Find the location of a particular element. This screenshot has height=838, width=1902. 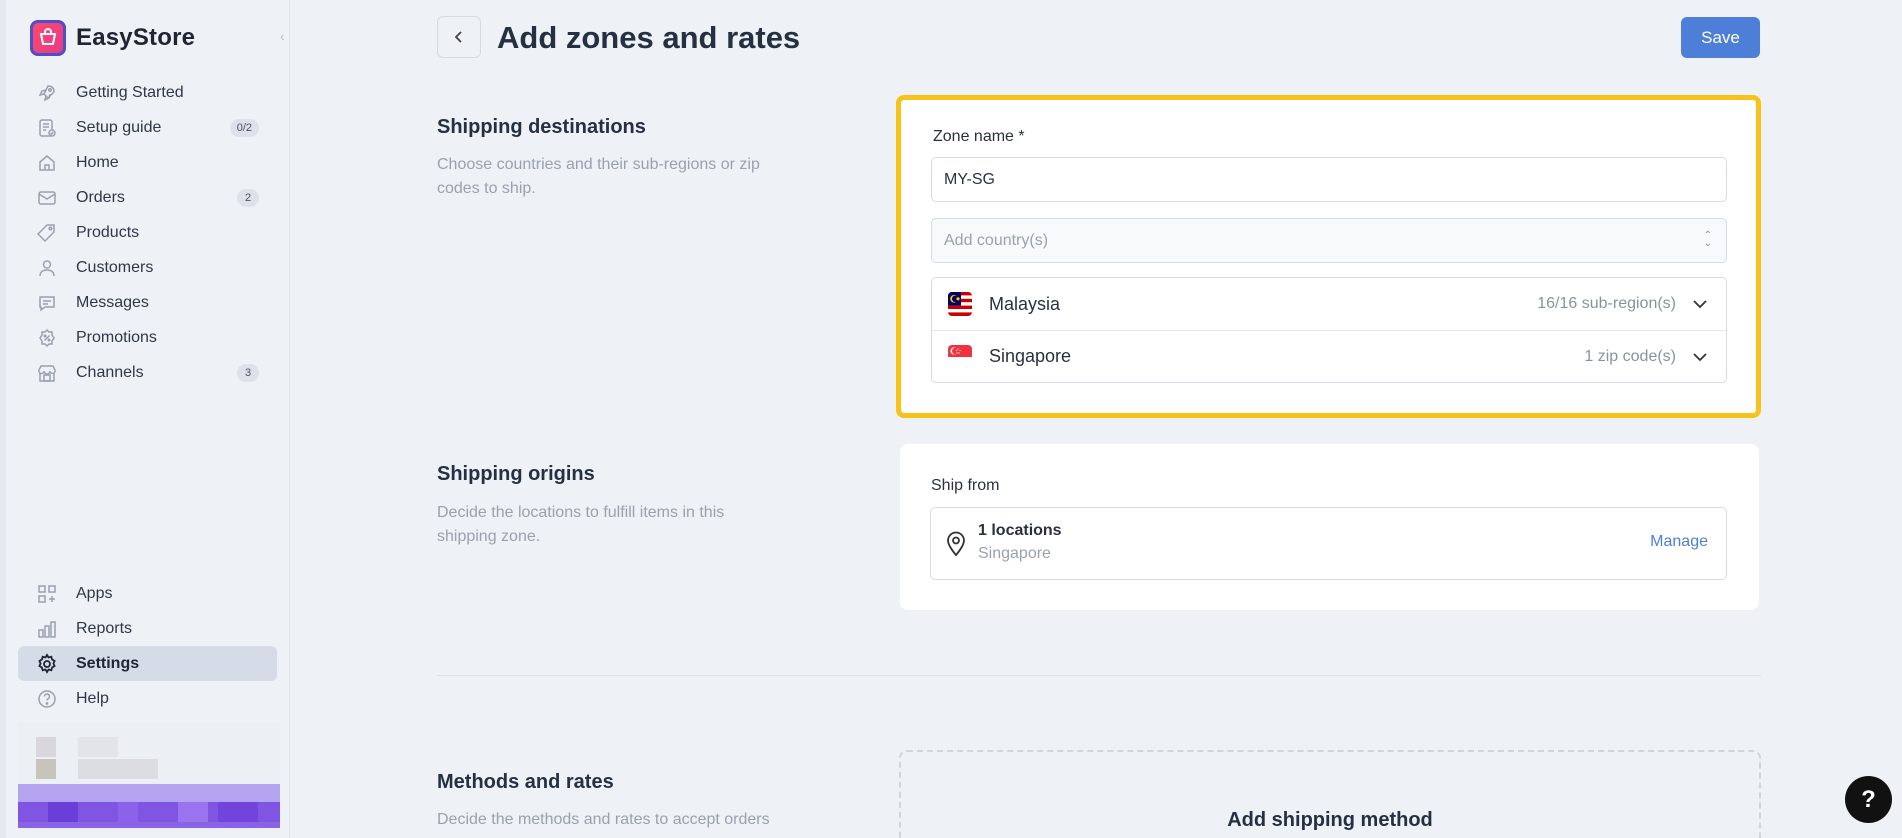

sidebar-item-label: Orders is located at coordinates (100, 197).